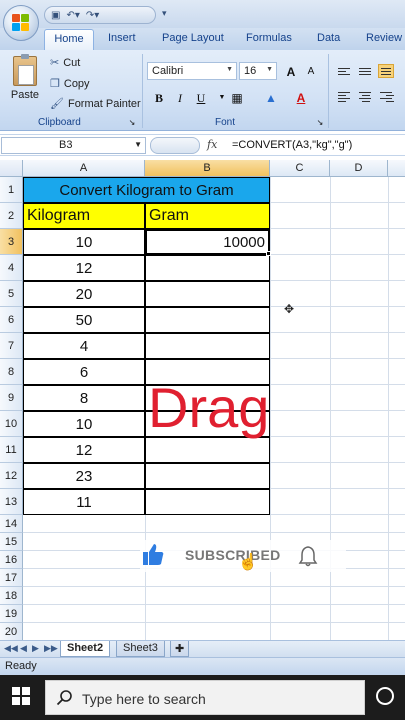 Image resolution: width=405 pixels, height=720 pixels. I want to click on align-center-icon, so click(365, 97).